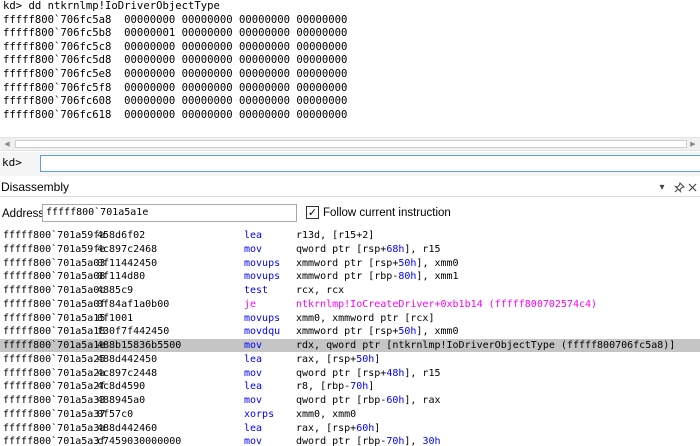 The image size is (700, 446). Describe the element at coordinates (365, 428) in the screenshot. I see `operand-constant: 60h` at that location.